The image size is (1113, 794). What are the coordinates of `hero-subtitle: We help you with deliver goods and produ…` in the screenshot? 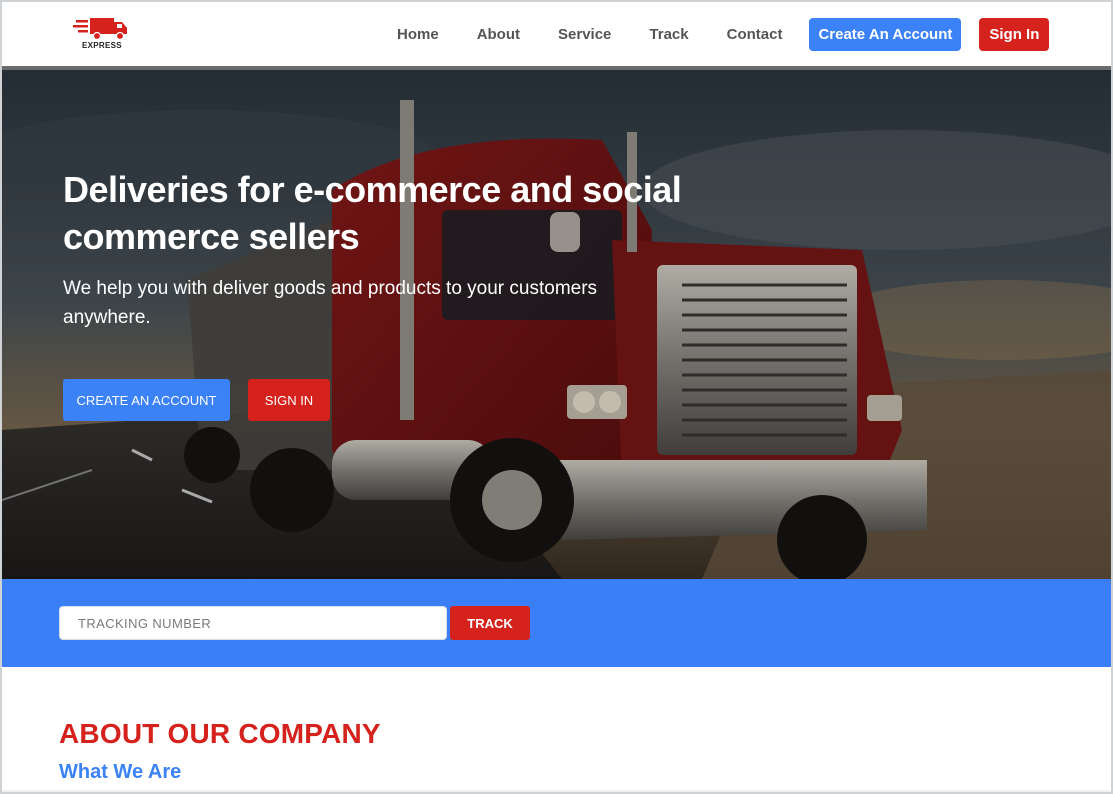 It's located at (330, 303).